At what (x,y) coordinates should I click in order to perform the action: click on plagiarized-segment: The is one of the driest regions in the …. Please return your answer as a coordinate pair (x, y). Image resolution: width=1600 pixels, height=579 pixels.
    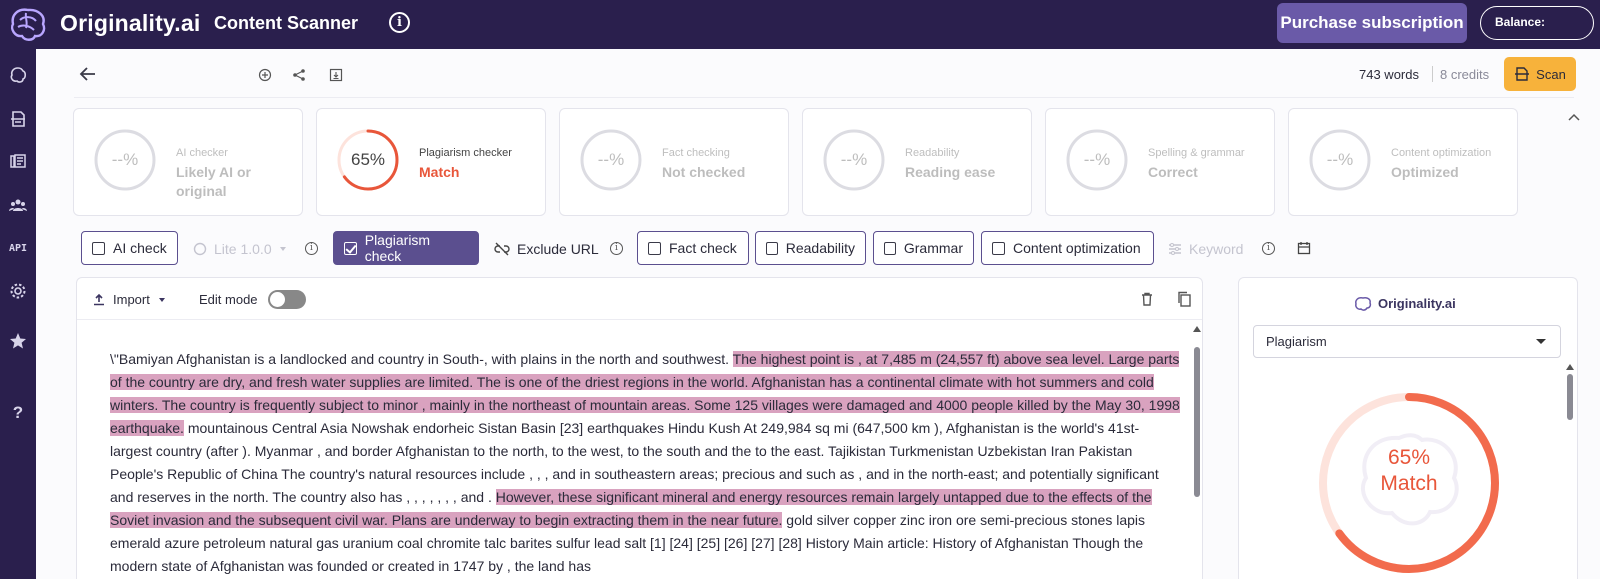
    Looking at the image, I should click on (614, 382).